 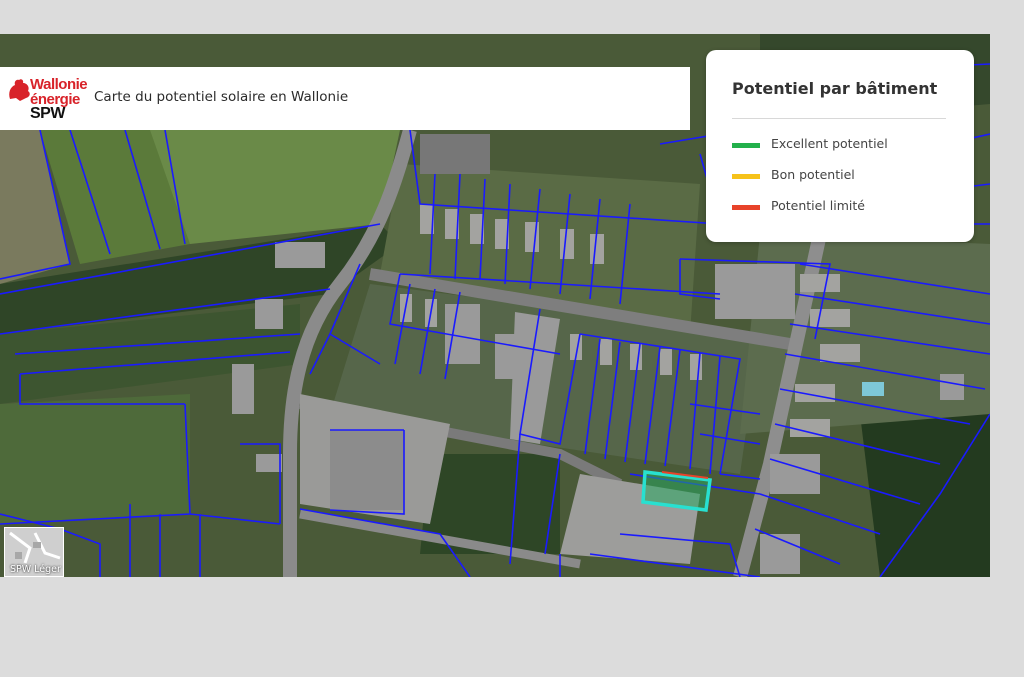 I want to click on page-title: Carte du potentiel solaire en Wallonie, so click(x=221, y=97).